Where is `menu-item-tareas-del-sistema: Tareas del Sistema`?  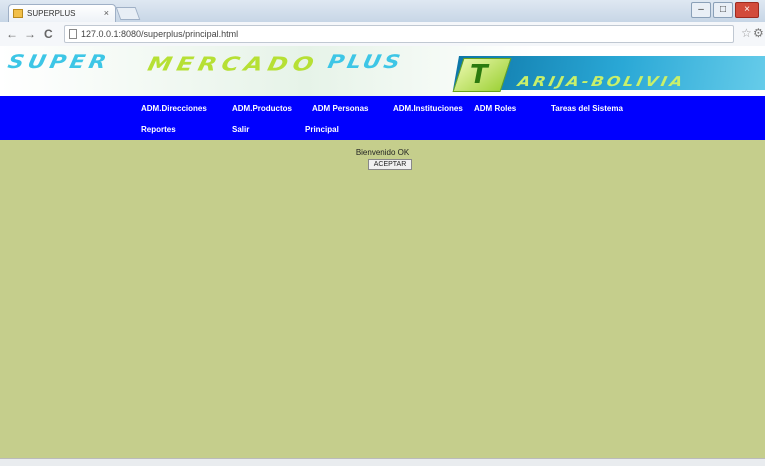 menu-item-tareas-del-sistema: Tareas del Sistema is located at coordinates (587, 108).